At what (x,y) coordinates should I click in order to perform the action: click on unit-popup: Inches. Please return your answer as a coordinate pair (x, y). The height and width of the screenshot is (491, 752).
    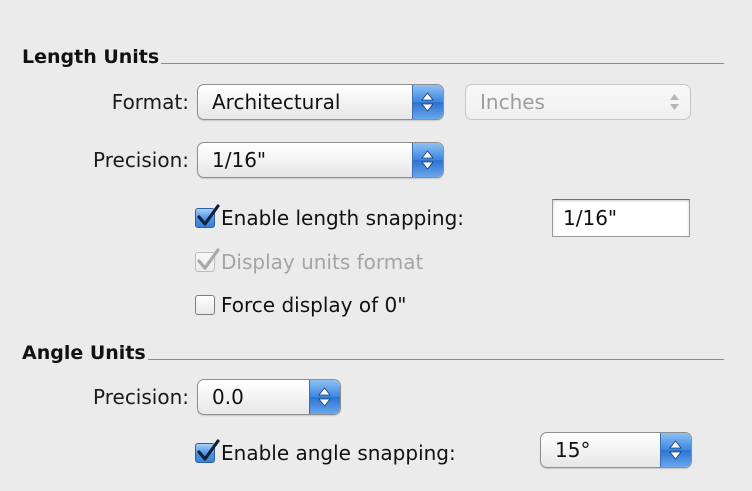
    Looking at the image, I should click on (578, 102).